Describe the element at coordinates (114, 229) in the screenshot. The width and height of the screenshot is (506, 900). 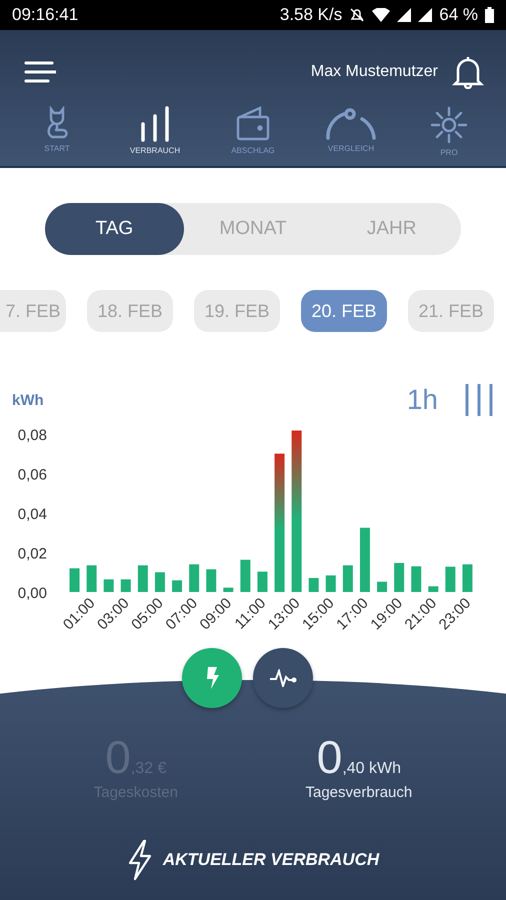
I see `period-tab: TAG` at that location.